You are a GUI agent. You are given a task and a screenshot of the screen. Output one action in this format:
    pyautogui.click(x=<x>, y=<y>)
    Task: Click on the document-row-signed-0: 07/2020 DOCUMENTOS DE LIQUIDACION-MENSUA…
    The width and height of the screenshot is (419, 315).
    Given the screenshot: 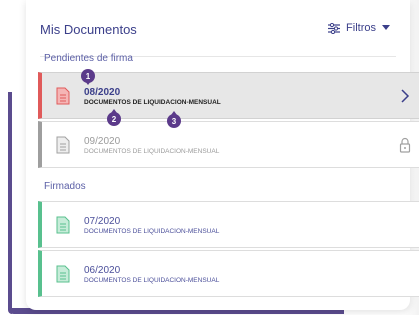 What is the action you would take?
    pyautogui.click(x=228, y=224)
    